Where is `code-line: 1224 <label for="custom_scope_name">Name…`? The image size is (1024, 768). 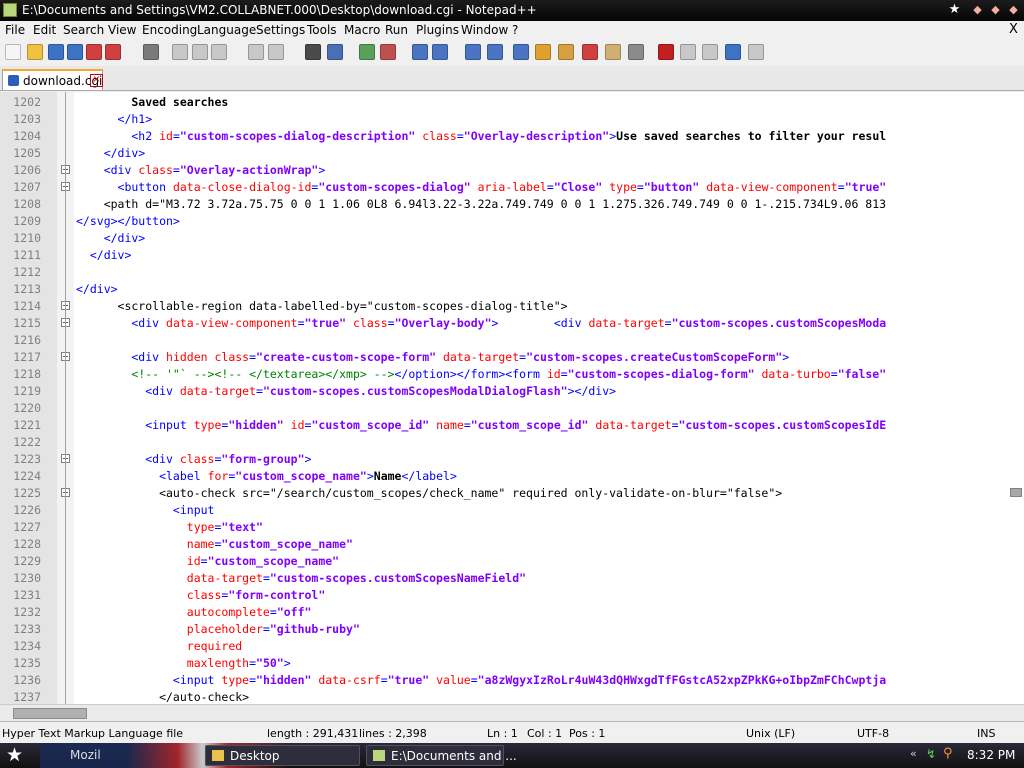 code-line: 1224 <label for="custom_scope_name">Name… is located at coordinates (512, 476).